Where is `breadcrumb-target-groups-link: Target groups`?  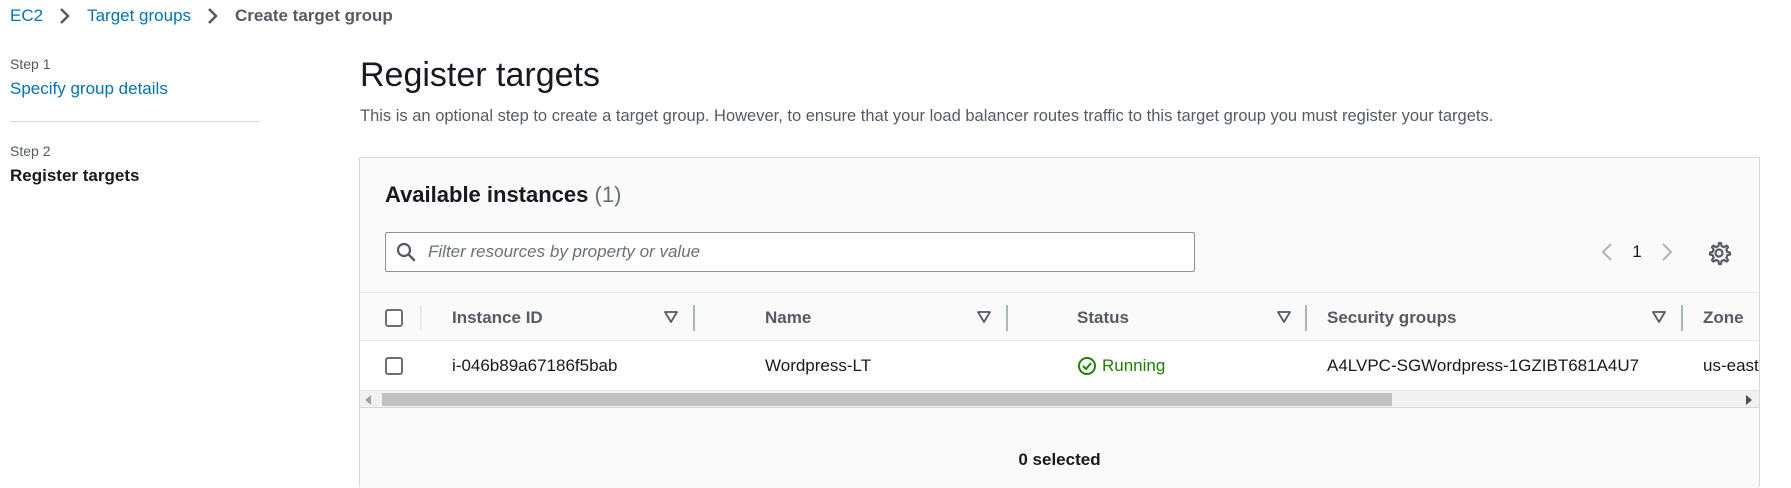
breadcrumb-target-groups-link: Target groups is located at coordinates (139, 16).